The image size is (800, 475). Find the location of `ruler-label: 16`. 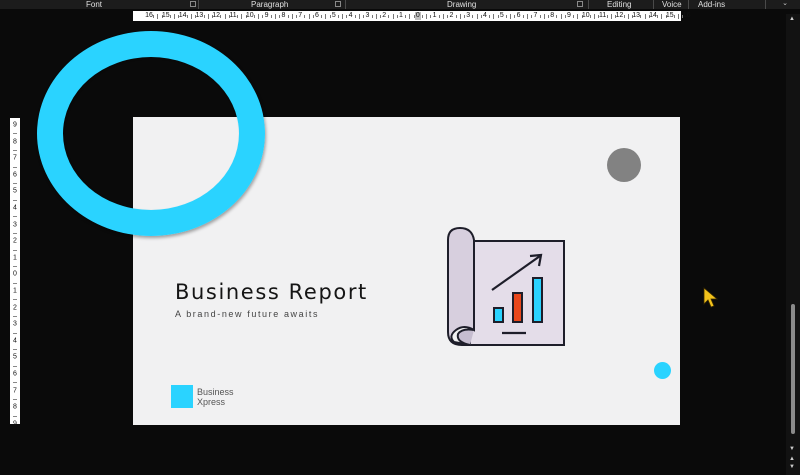

ruler-label: 16 is located at coordinates (149, 15).